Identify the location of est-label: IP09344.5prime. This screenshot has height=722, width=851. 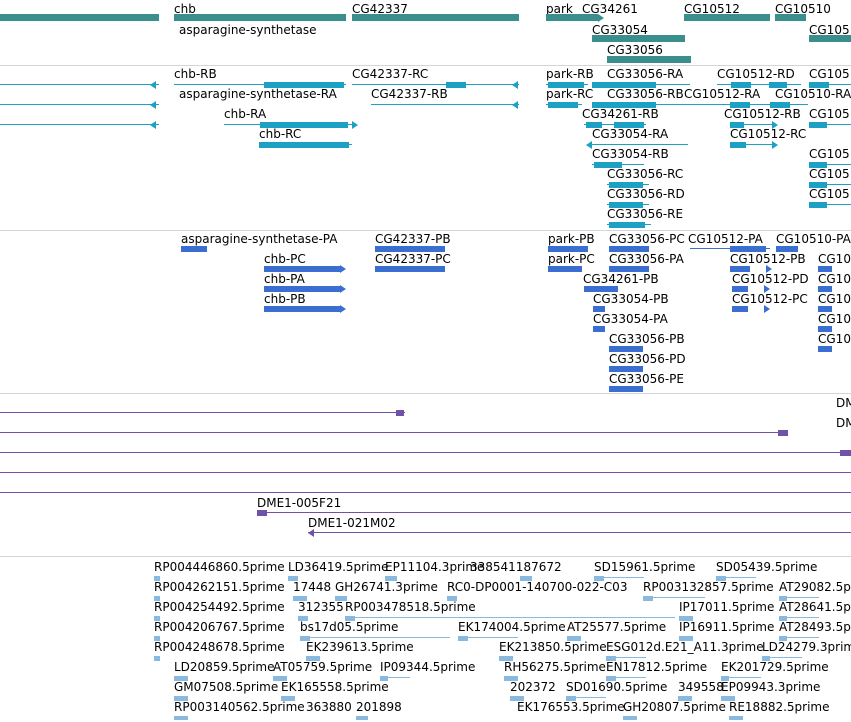
(428, 667).